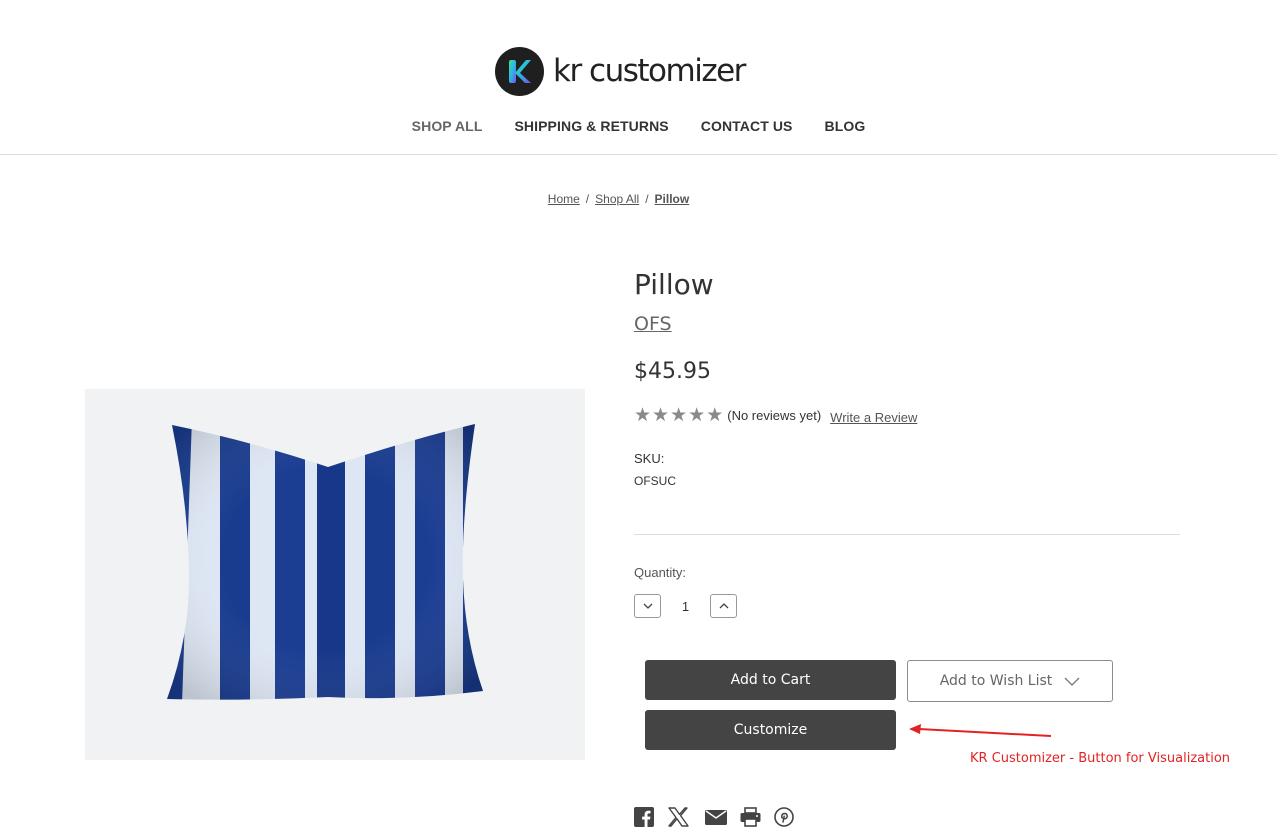  Describe the element at coordinates (907, 534) in the screenshot. I see `details-divider` at that location.